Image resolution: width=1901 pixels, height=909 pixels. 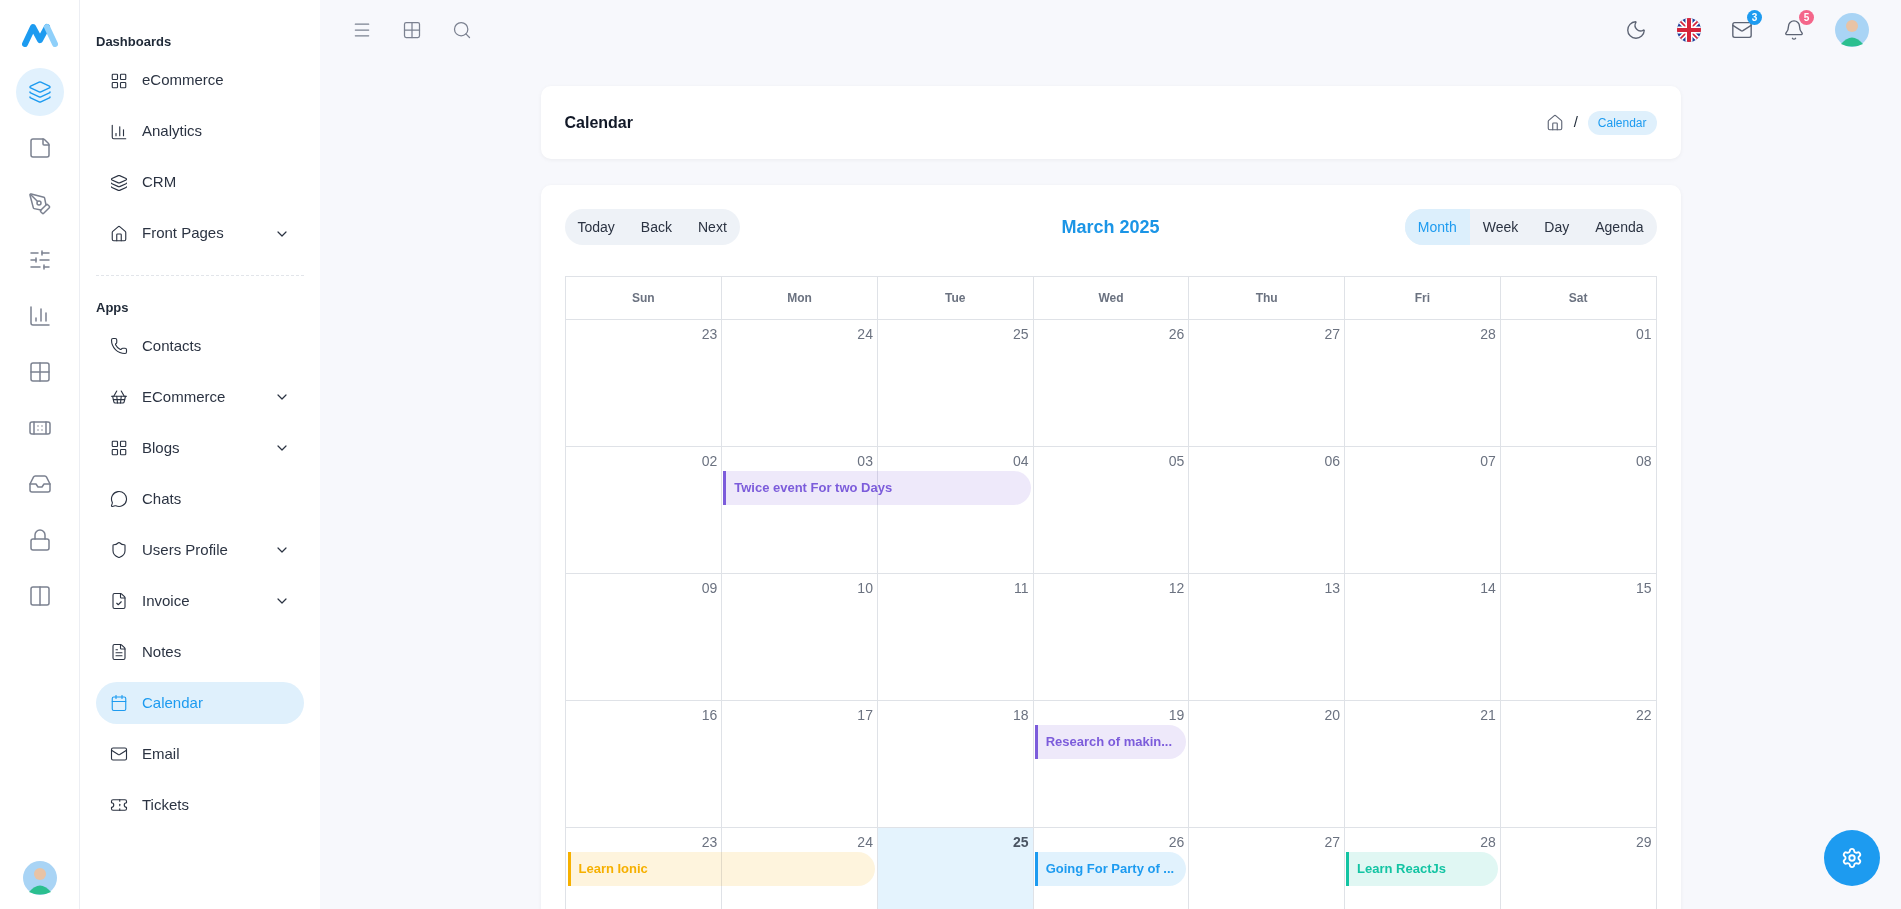 What do you see at coordinates (39, 35) in the screenshot?
I see `logo` at bounding box center [39, 35].